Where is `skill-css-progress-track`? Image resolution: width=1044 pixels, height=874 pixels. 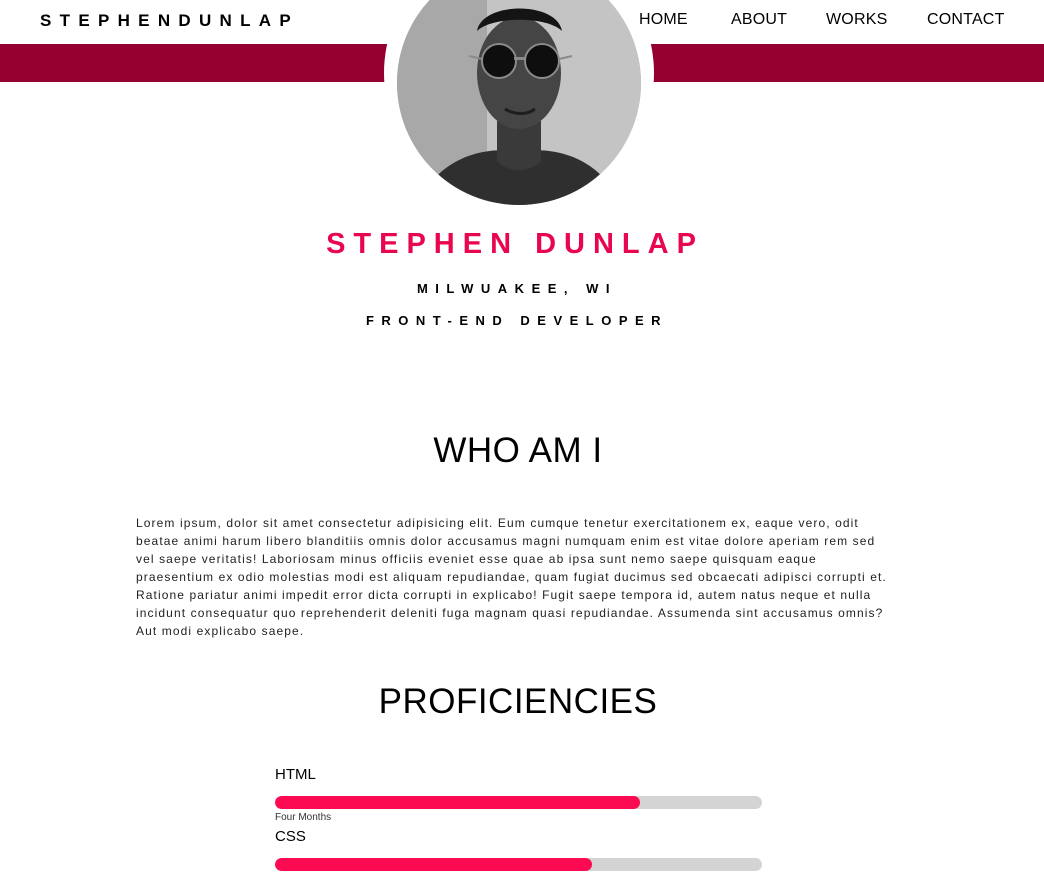
skill-css-progress-track is located at coordinates (518, 864).